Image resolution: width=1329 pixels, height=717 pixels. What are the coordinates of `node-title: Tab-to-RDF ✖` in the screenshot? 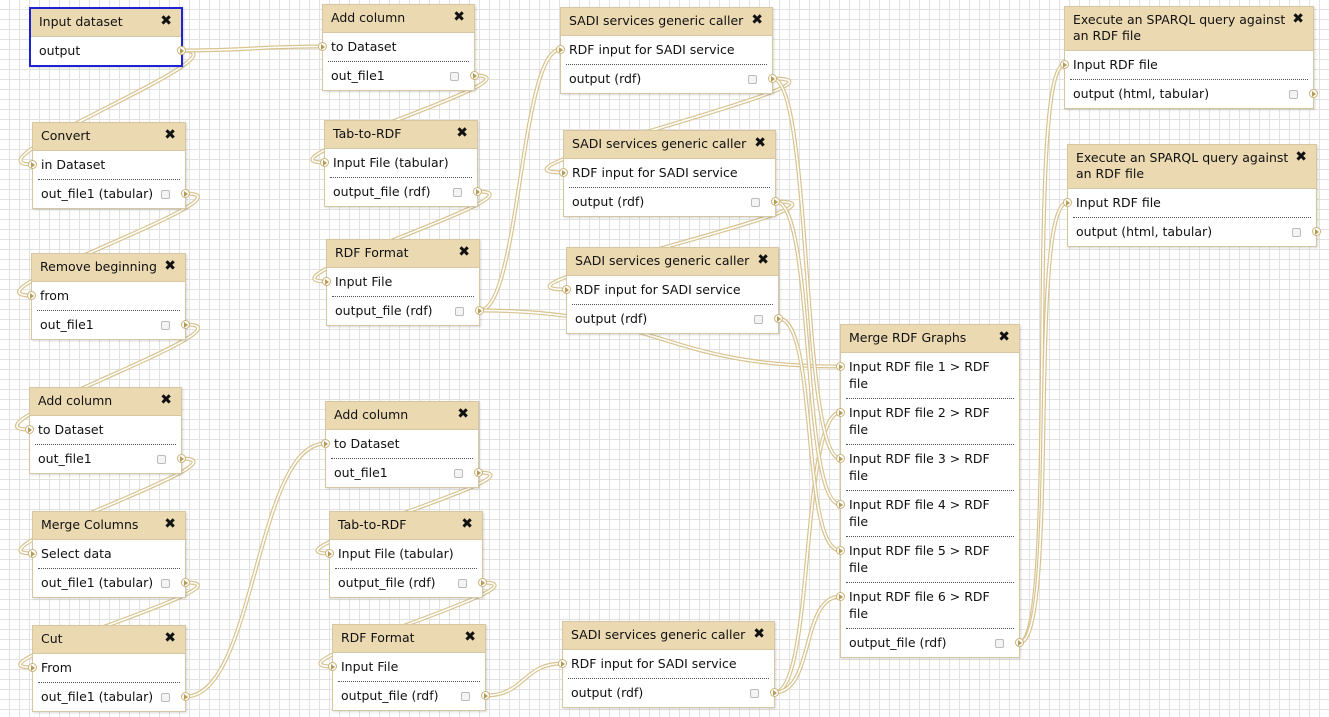 It's located at (401, 135).